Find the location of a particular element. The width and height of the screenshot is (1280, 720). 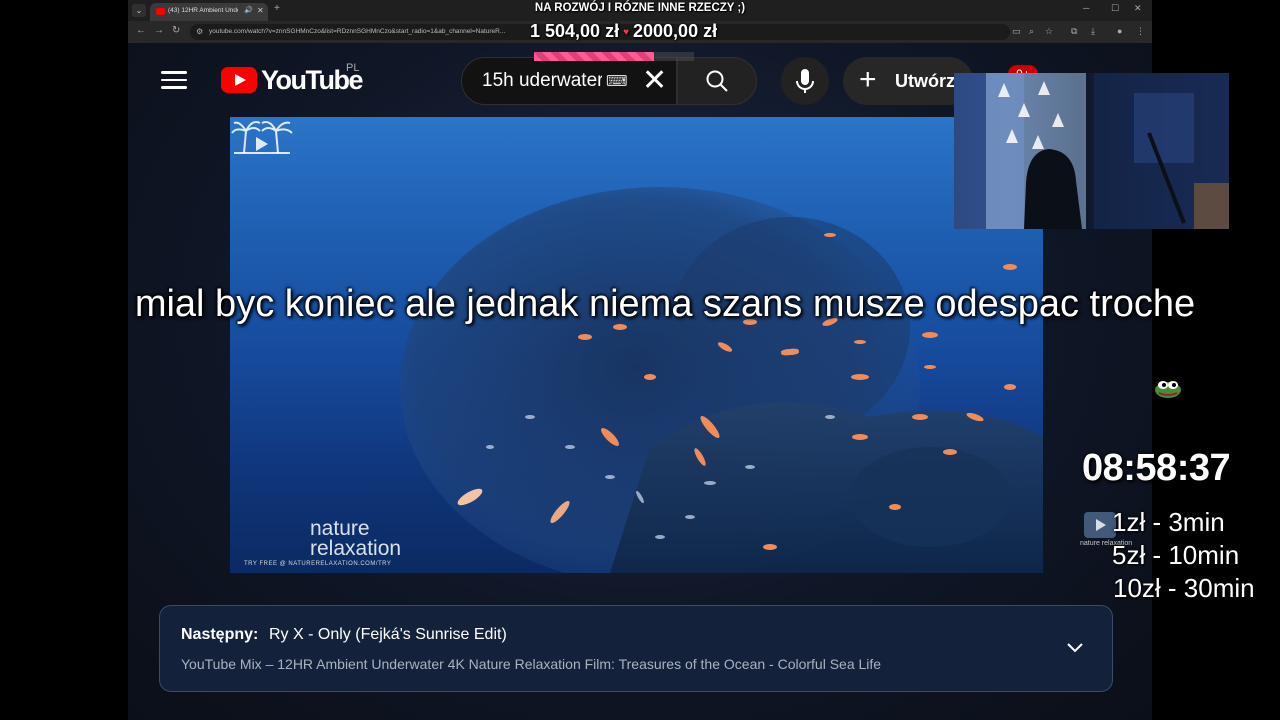

next-up-label: Następny: is located at coordinates (220, 634).